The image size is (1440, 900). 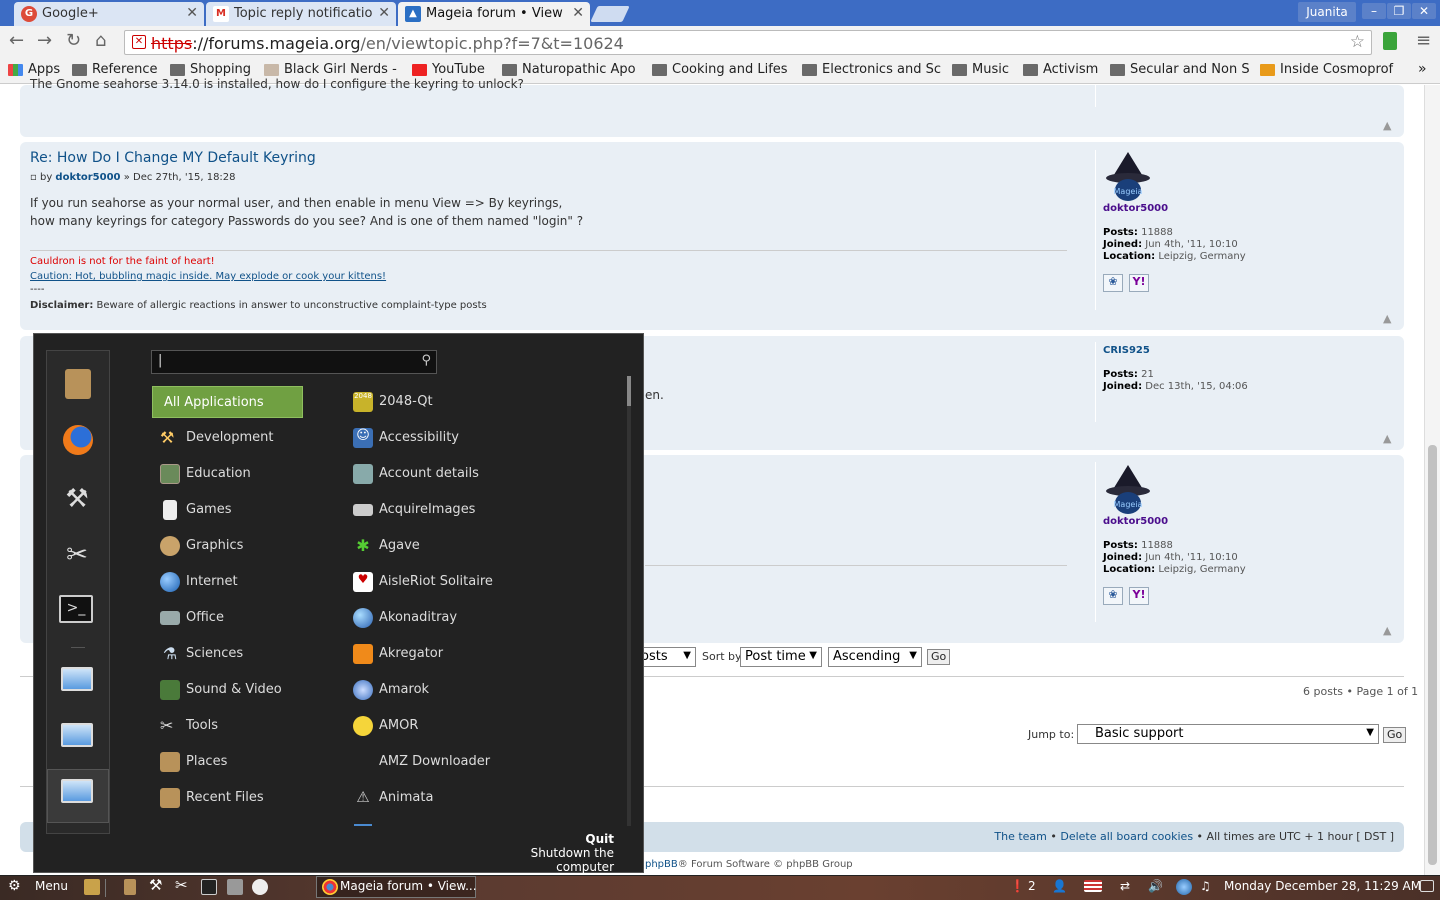 What do you see at coordinates (464, 474) in the screenshot?
I see `app-account-details: Account details` at bounding box center [464, 474].